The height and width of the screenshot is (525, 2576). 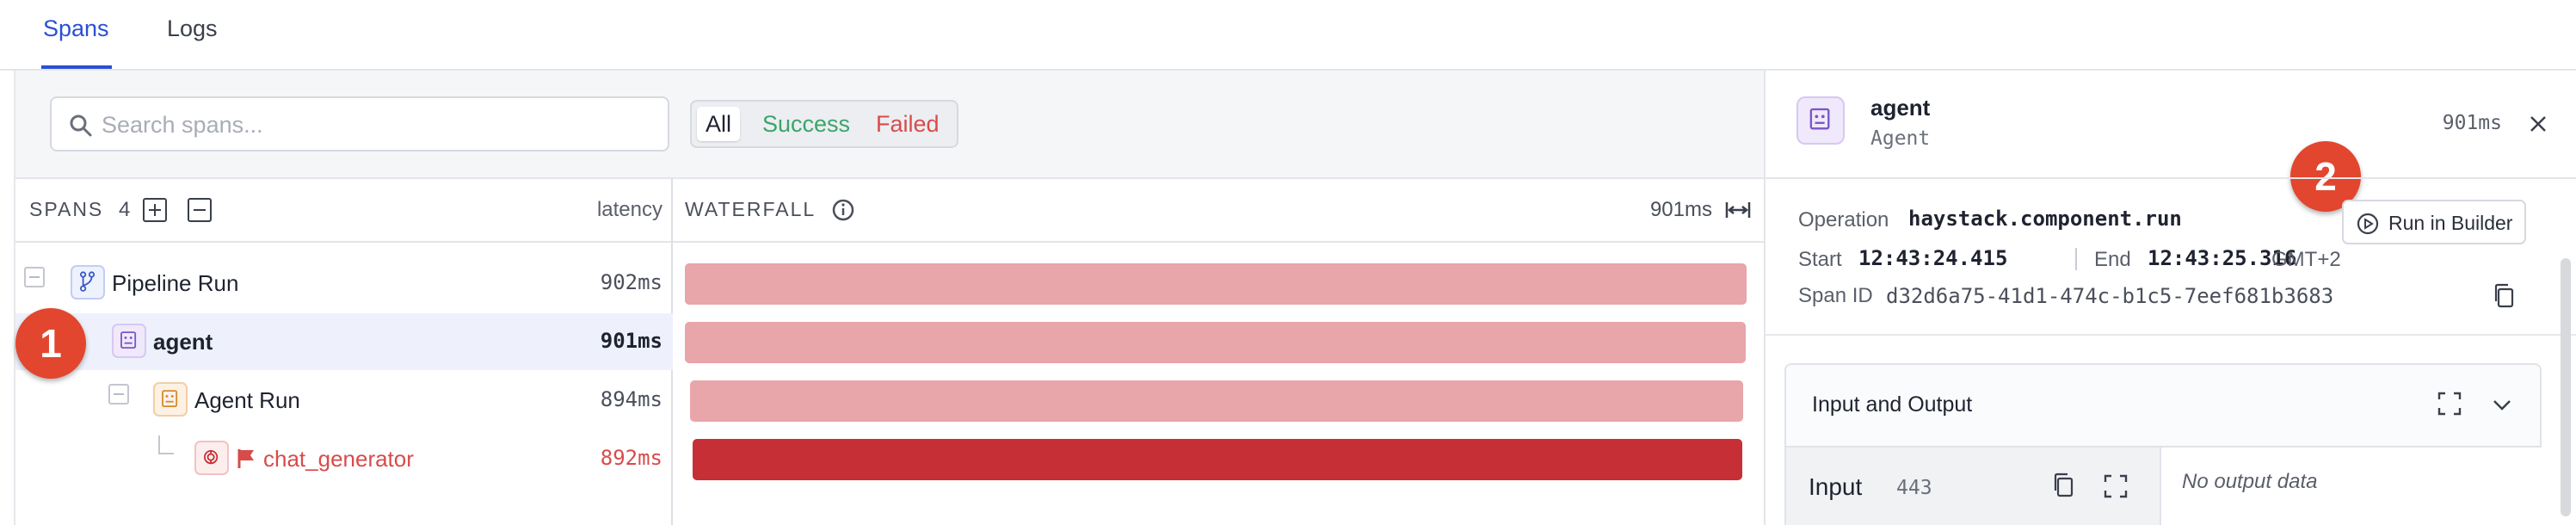 I want to click on output-pane: No output data, so click(x=2352, y=486).